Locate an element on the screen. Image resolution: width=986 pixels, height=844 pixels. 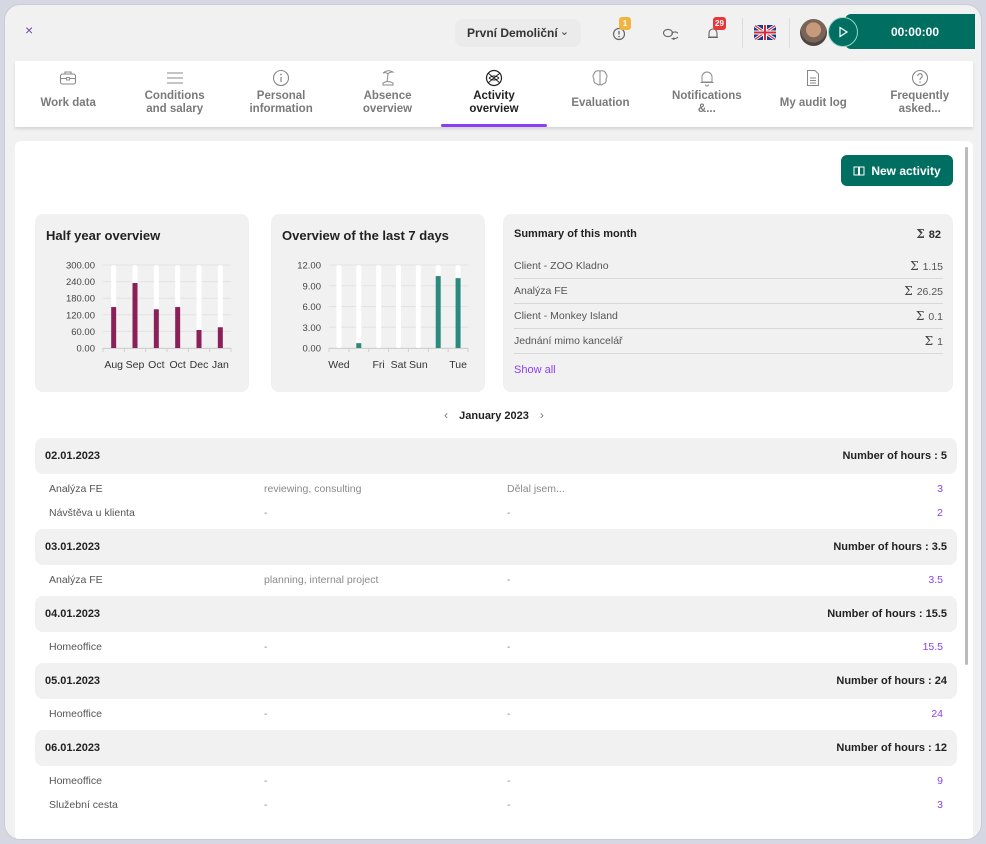
summary-row-name: Client - Monkey Island is located at coordinates (566, 316).